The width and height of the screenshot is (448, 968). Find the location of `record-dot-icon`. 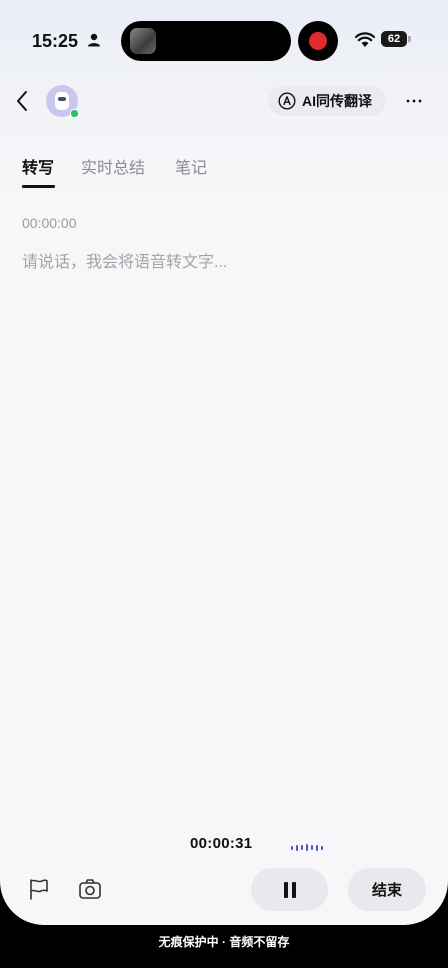

record-dot-icon is located at coordinates (318, 41).